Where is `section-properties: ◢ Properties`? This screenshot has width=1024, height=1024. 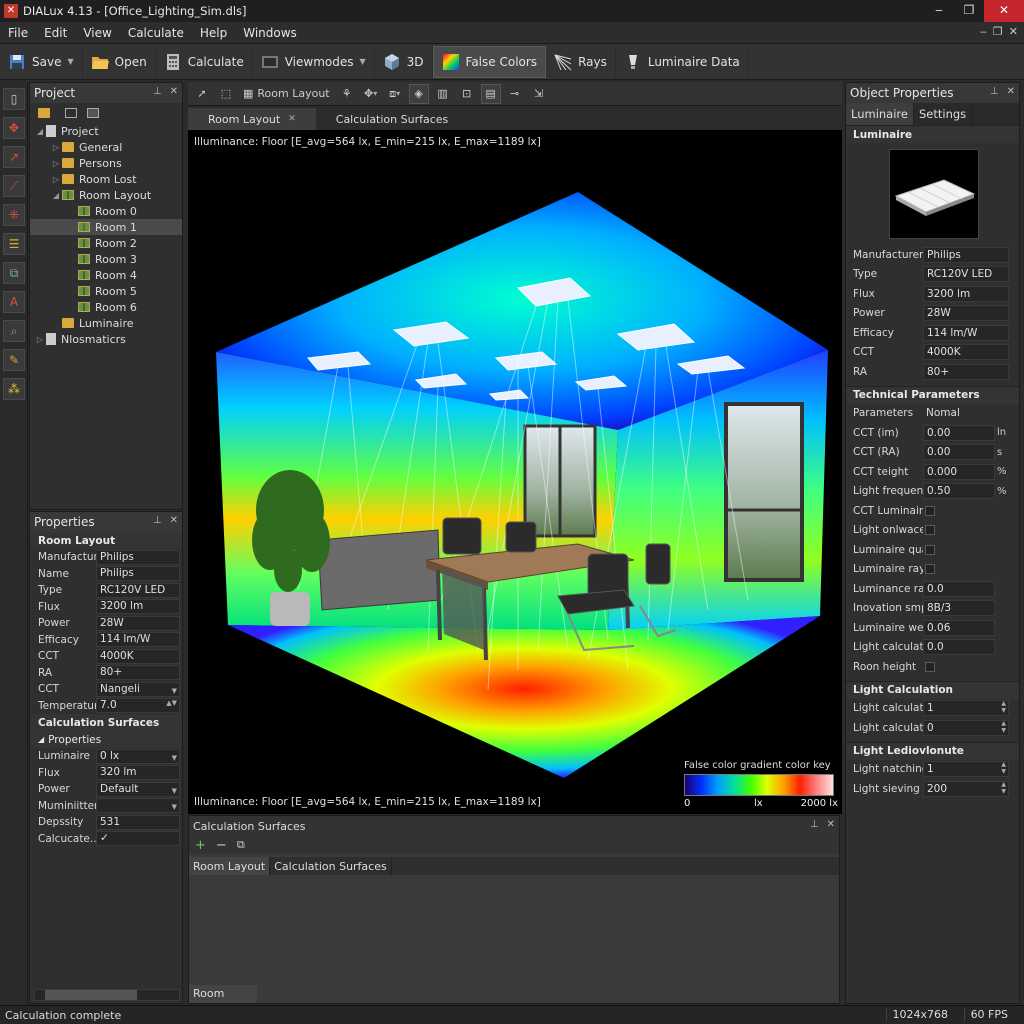
section-properties: ◢ Properties is located at coordinates (106, 739).